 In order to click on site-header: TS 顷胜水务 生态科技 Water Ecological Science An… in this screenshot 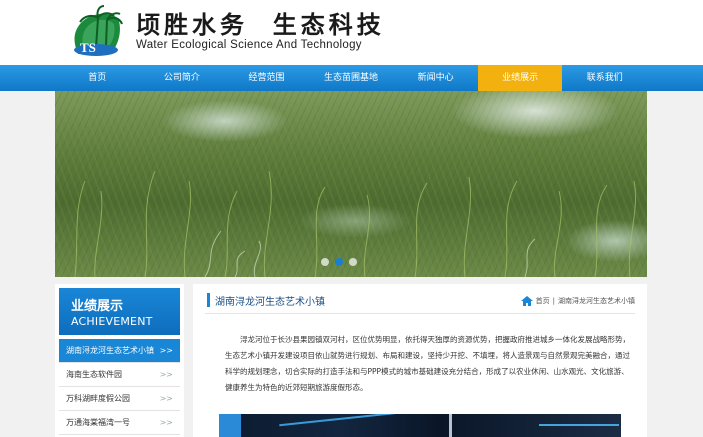, I will do `click(351, 32)`.